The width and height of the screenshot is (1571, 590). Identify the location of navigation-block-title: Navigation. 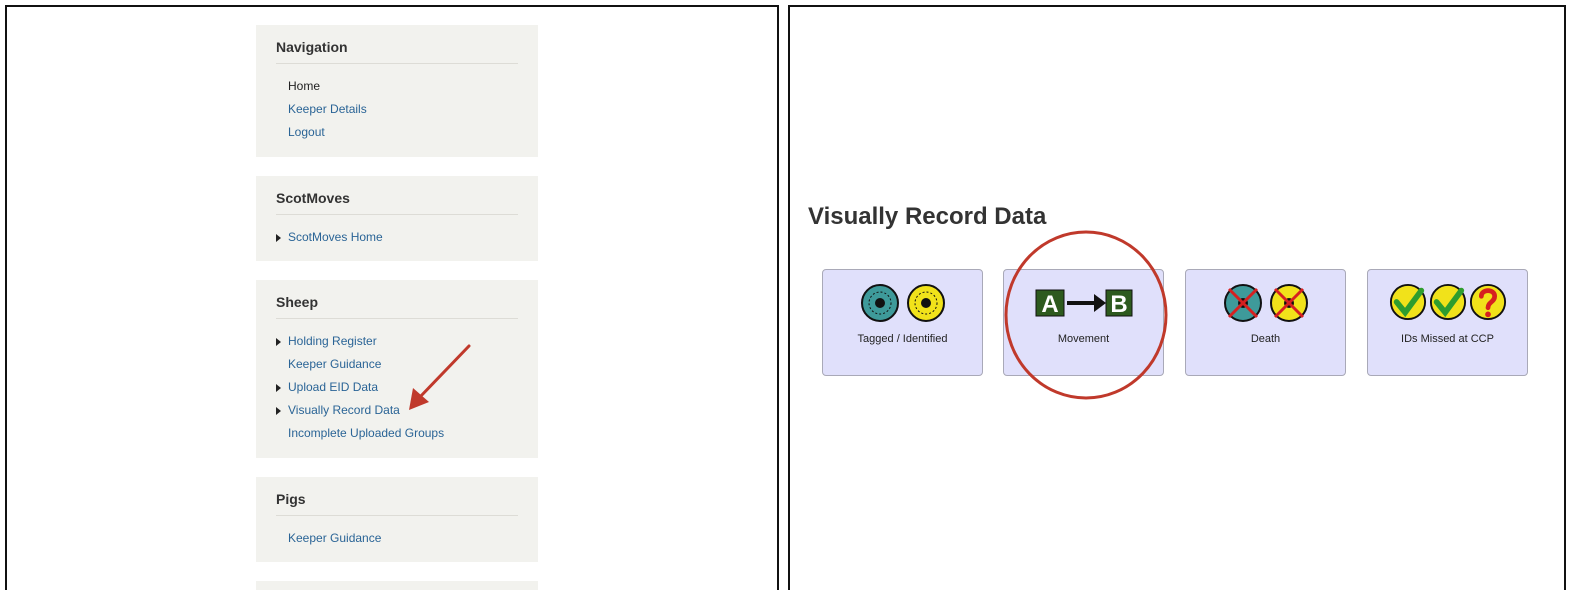
(397, 51).